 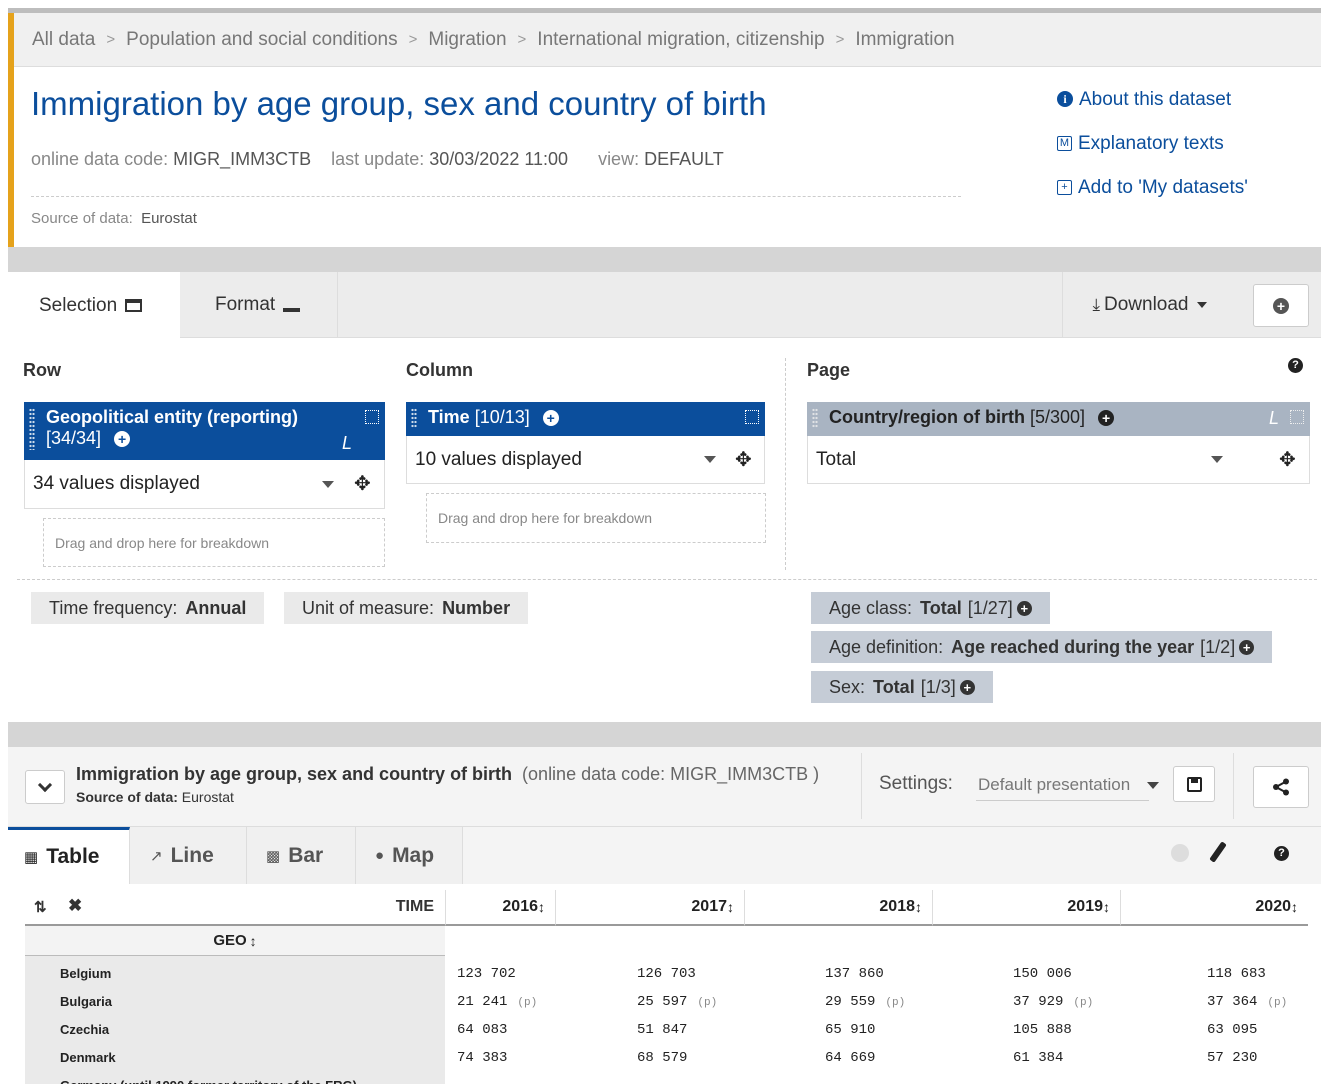 What do you see at coordinates (1232, 1002) in the screenshot?
I see `cell-value: 37 364` at bounding box center [1232, 1002].